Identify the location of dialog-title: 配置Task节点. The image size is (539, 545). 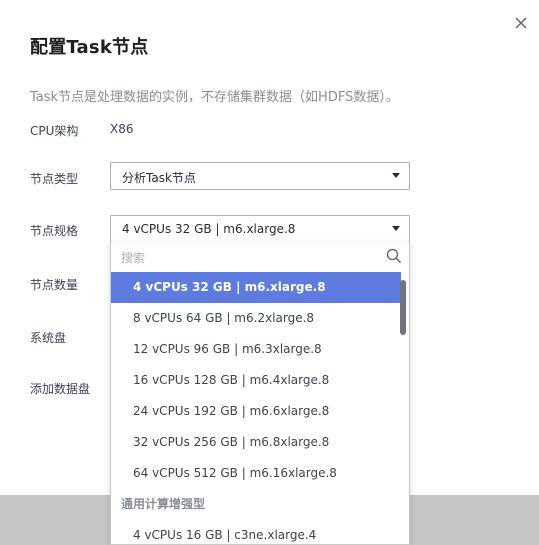
(89, 47).